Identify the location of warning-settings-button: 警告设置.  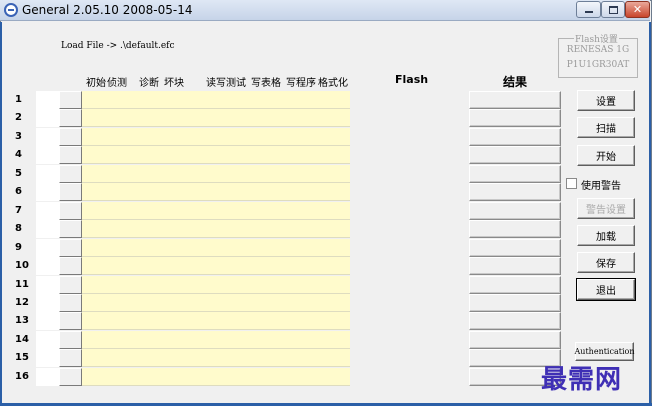
(606, 208).